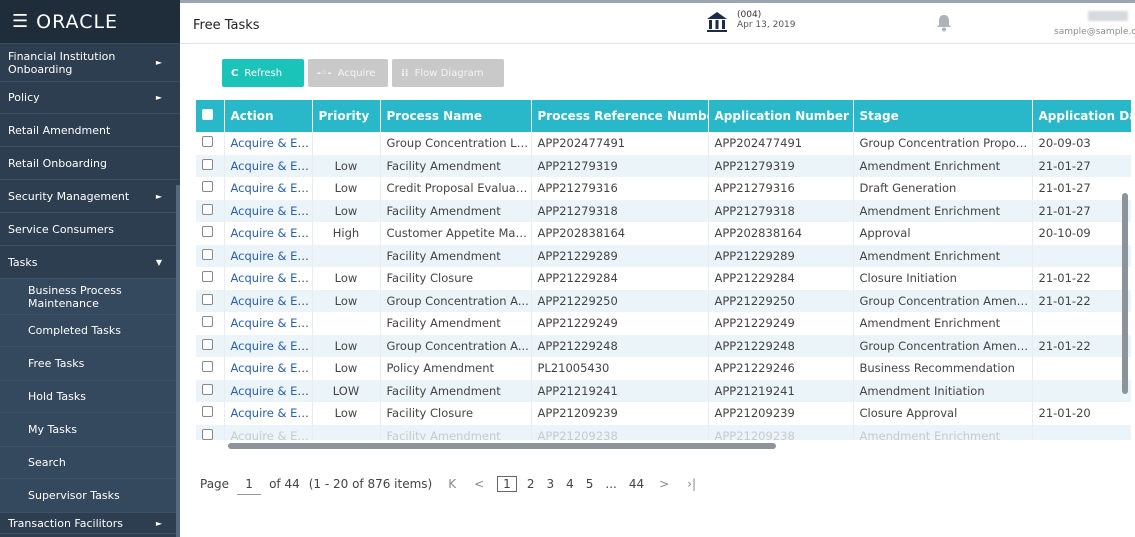 The image size is (1135, 537). Describe the element at coordinates (550, 484) in the screenshot. I see `page-link: 3` at that location.